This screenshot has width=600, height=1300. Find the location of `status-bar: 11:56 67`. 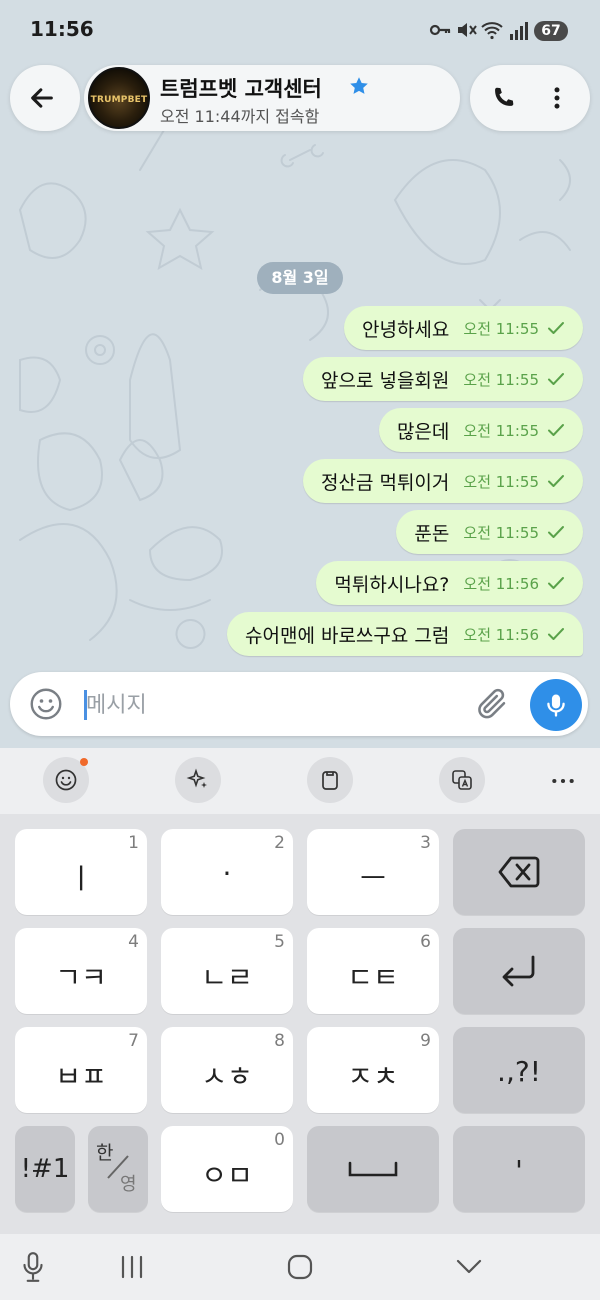

status-bar: 11:56 67 is located at coordinates (300, 30).